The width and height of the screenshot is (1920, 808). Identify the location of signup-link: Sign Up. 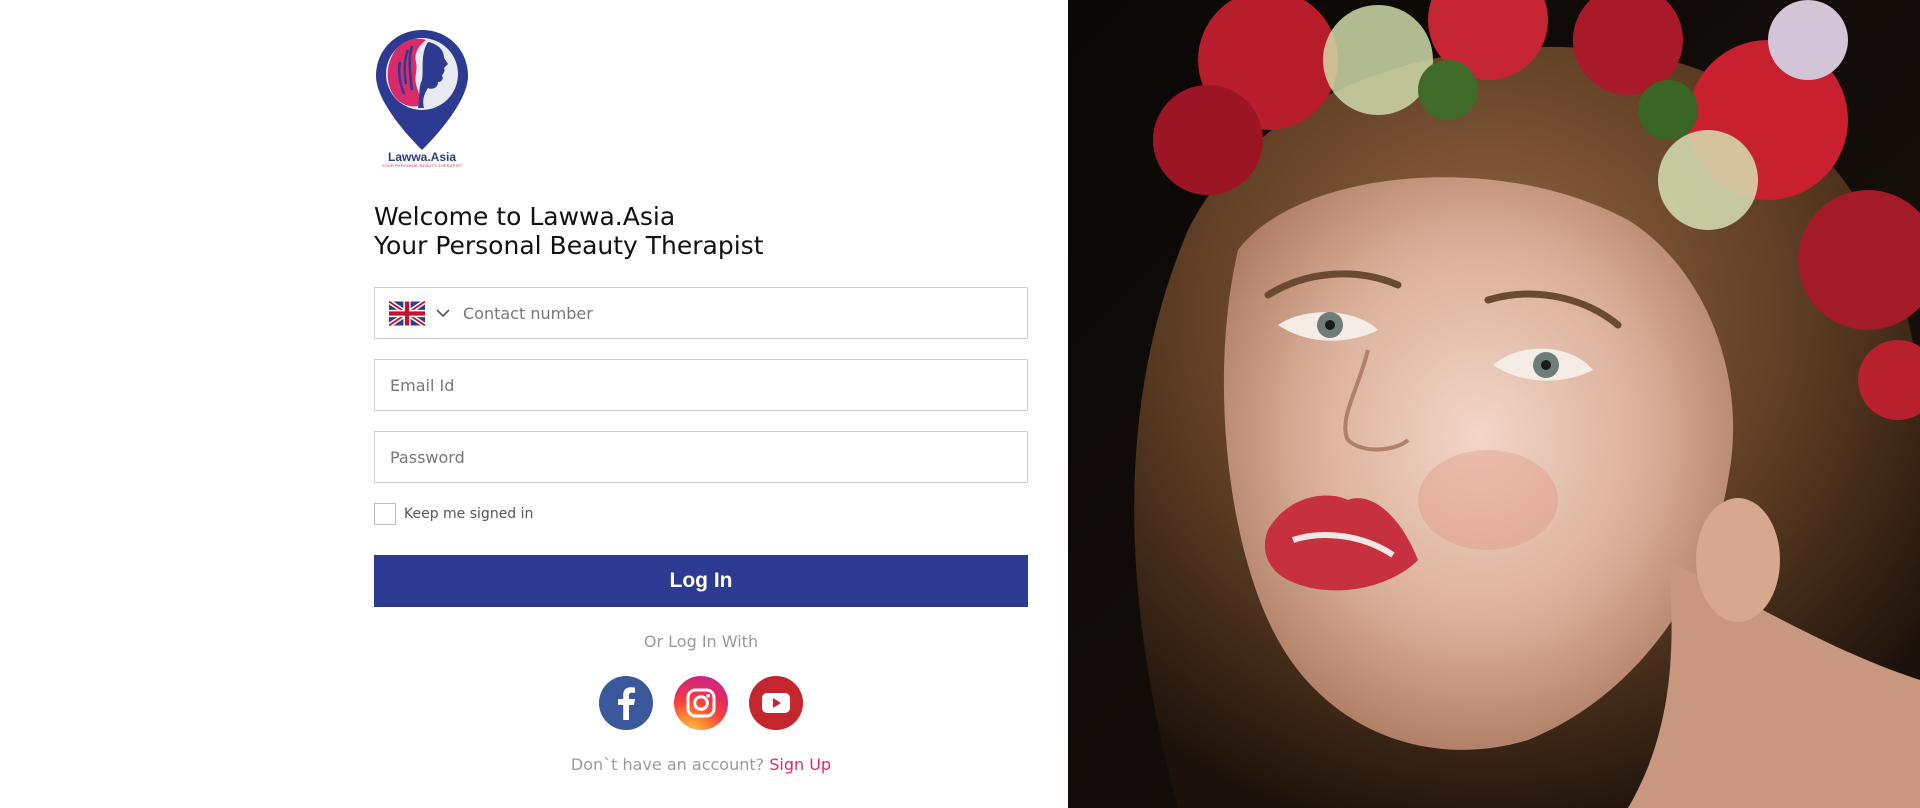
(800, 764).